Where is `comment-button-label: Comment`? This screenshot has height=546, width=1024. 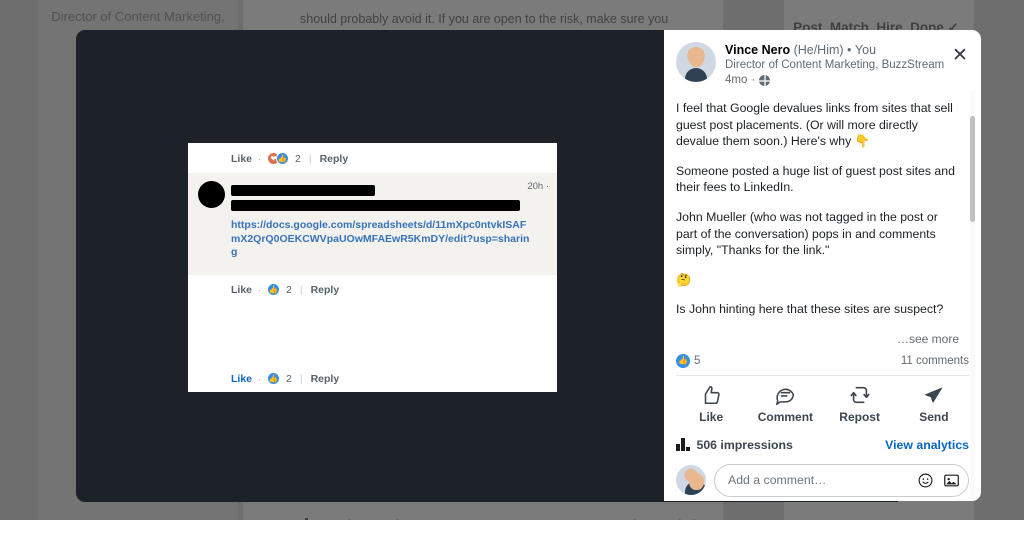 comment-button-label: Comment is located at coordinates (785, 416).